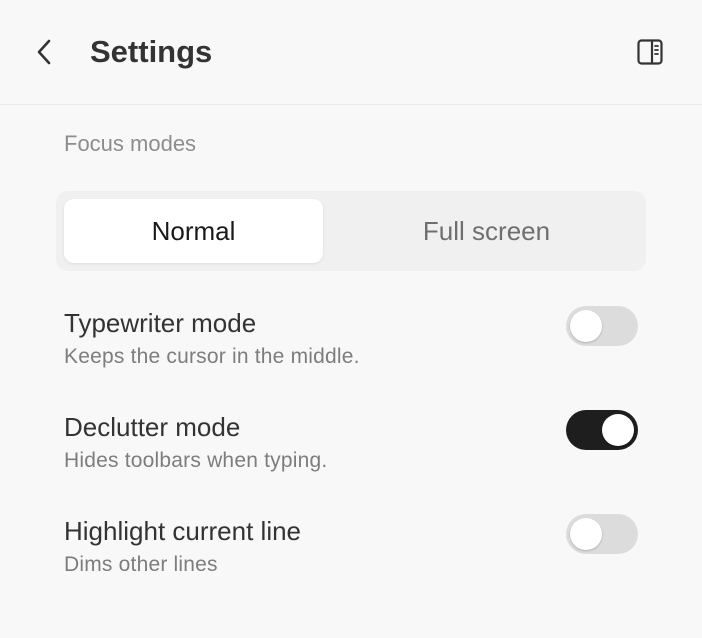 The height and width of the screenshot is (638, 702). I want to click on toggle-sidebar-button, so click(650, 52).